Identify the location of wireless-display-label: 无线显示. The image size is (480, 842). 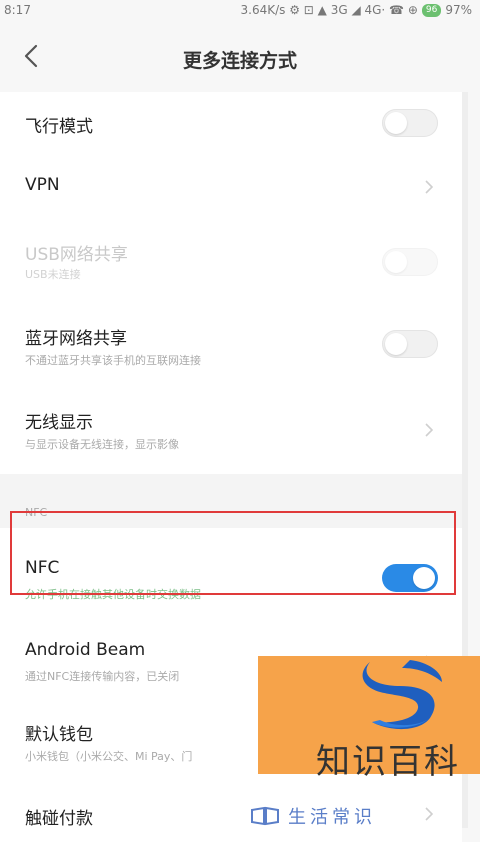
(59, 423).